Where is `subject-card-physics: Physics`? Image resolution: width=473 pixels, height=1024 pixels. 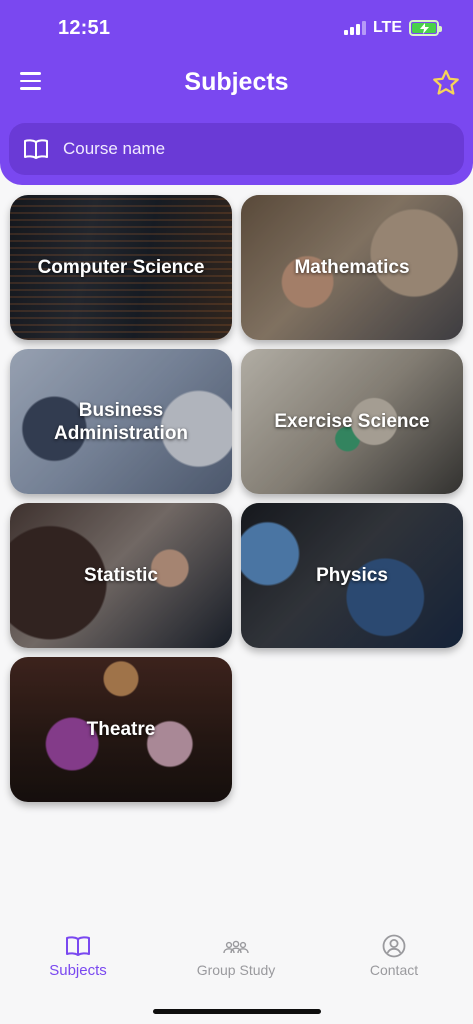 subject-card-physics: Physics is located at coordinates (352, 575).